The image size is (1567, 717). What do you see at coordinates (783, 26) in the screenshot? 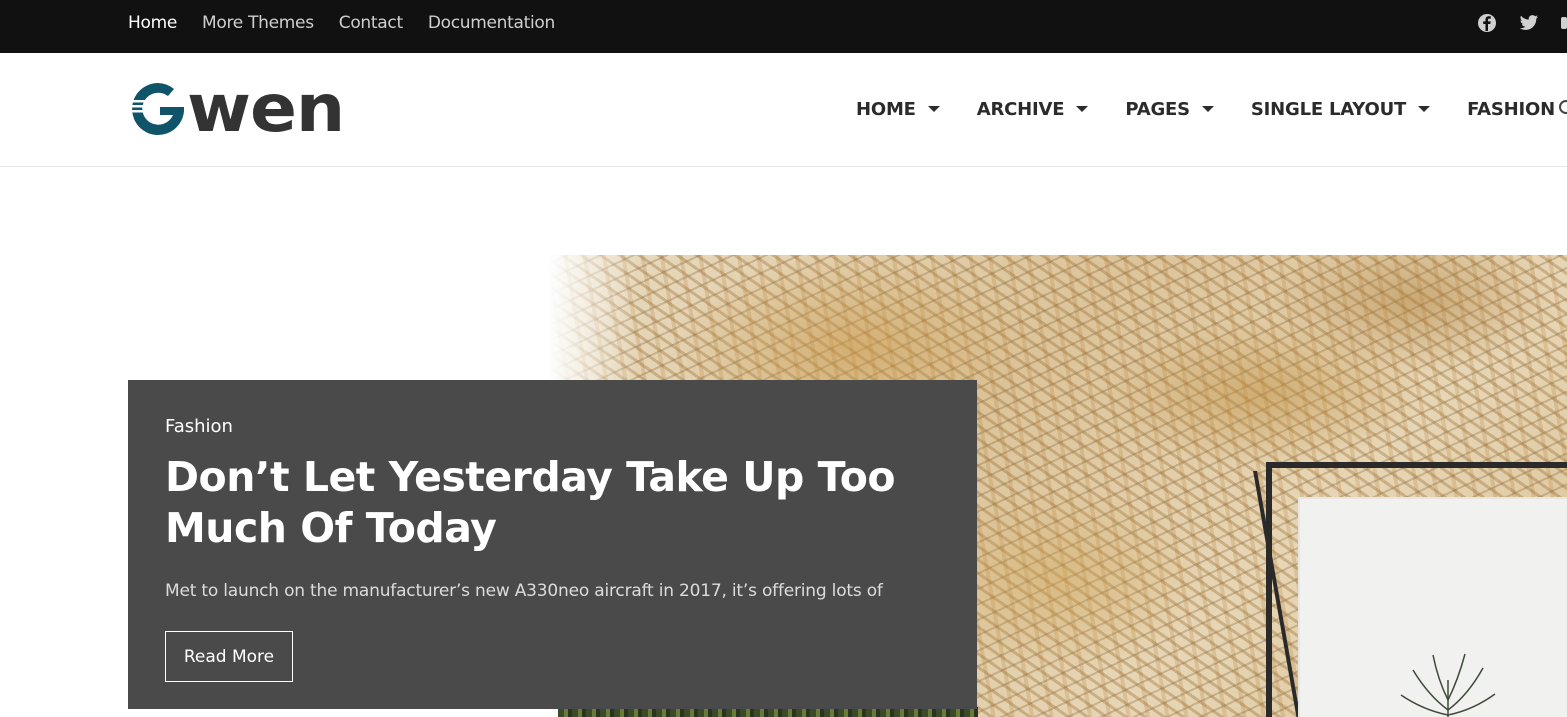
I see `top-bar: Home More Themes Contact Documentation` at bounding box center [783, 26].